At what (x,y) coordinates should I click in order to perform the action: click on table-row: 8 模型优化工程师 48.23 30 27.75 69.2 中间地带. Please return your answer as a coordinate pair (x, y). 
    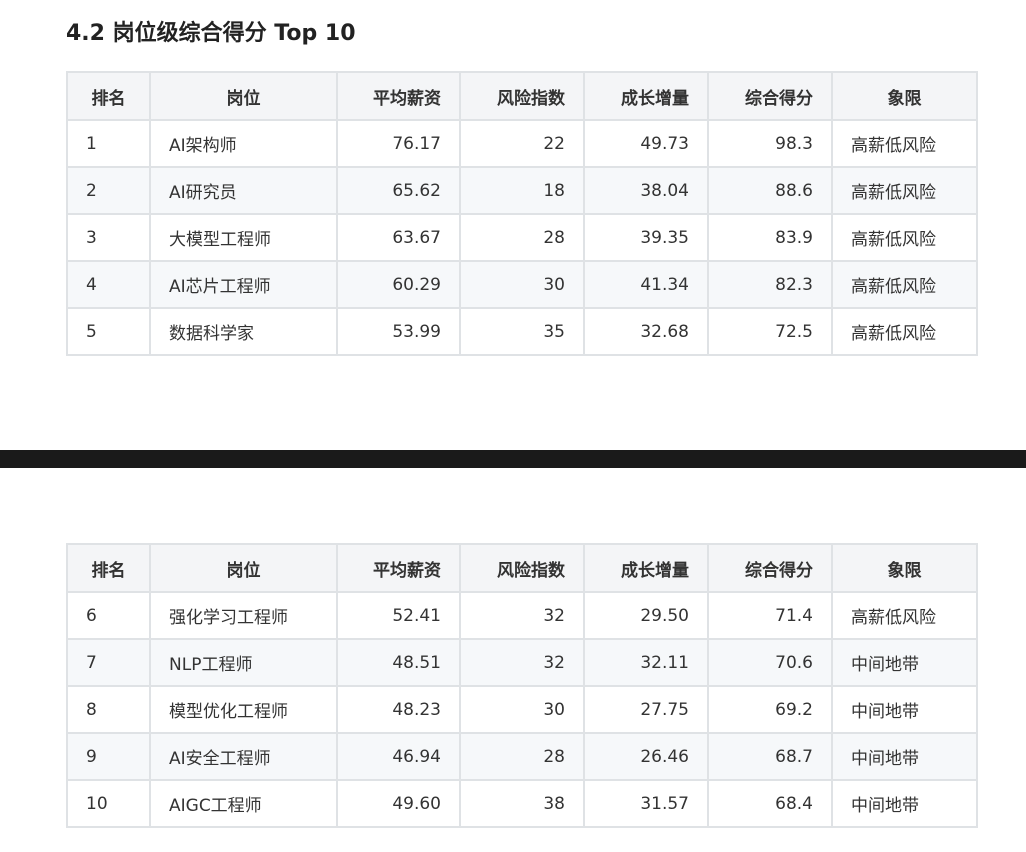
    Looking at the image, I should click on (522, 709).